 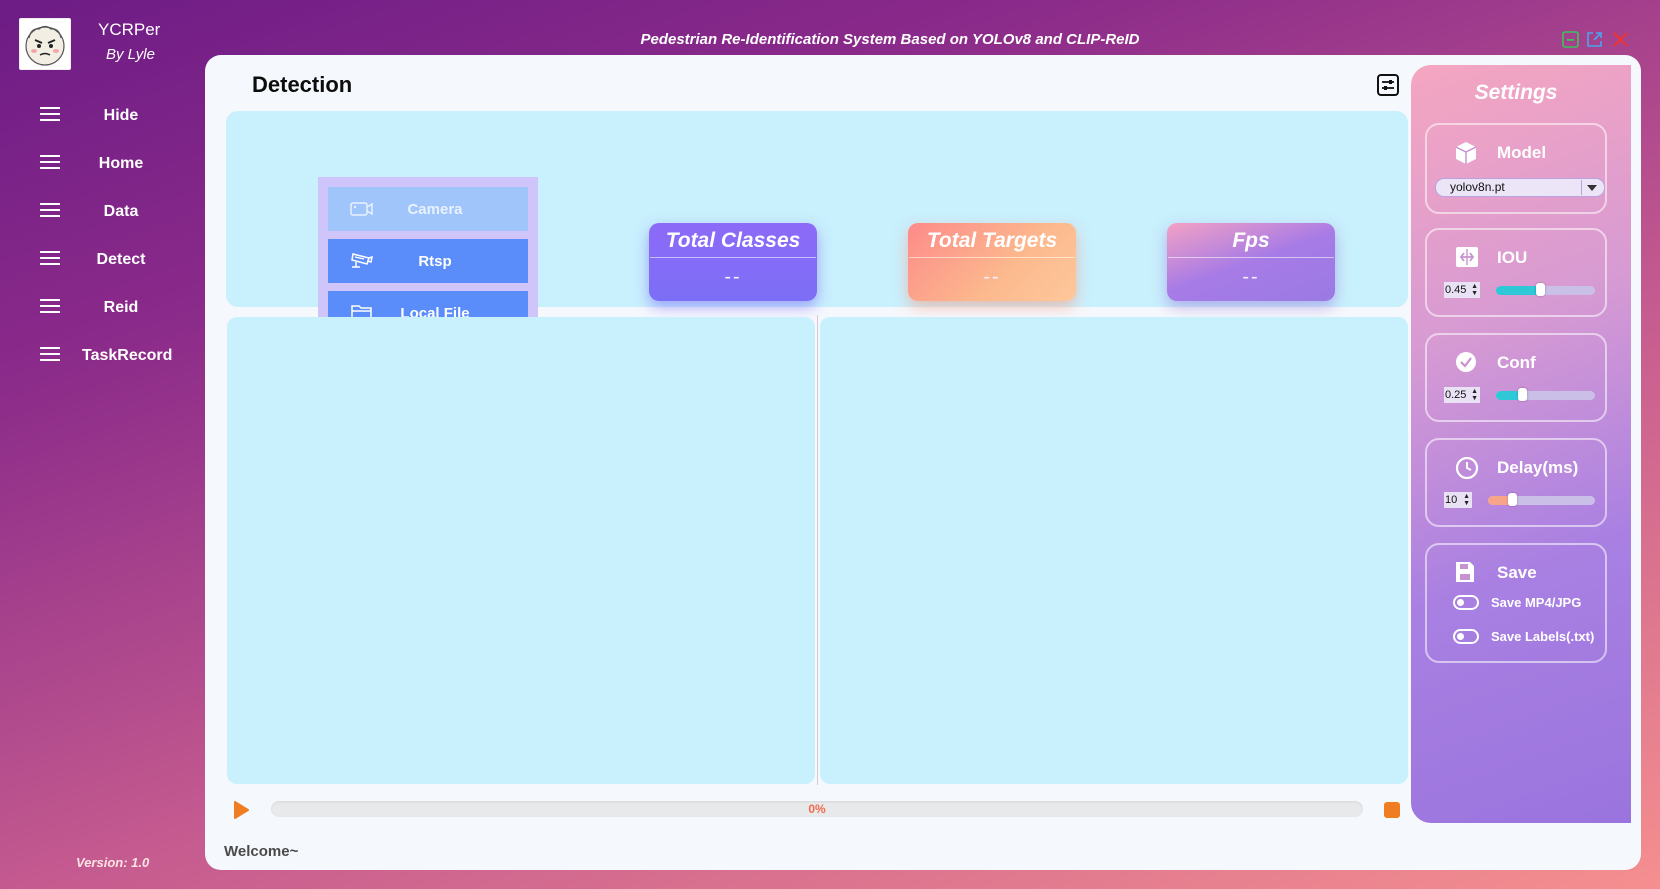 I want to click on conf-section: Conf 0.25 ▲ ▼, so click(x=1516, y=377).